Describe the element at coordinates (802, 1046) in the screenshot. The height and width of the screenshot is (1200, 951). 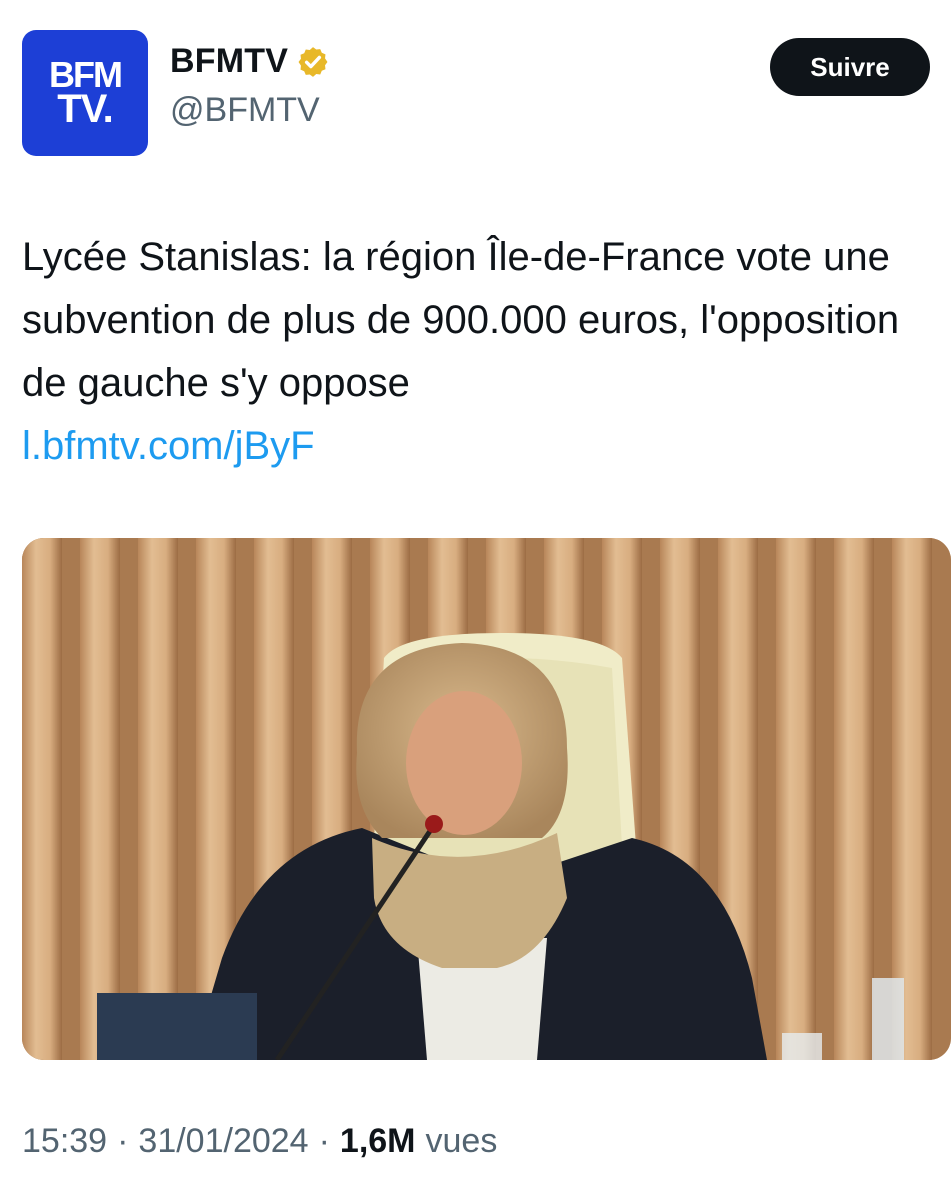
I see `glass` at that location.